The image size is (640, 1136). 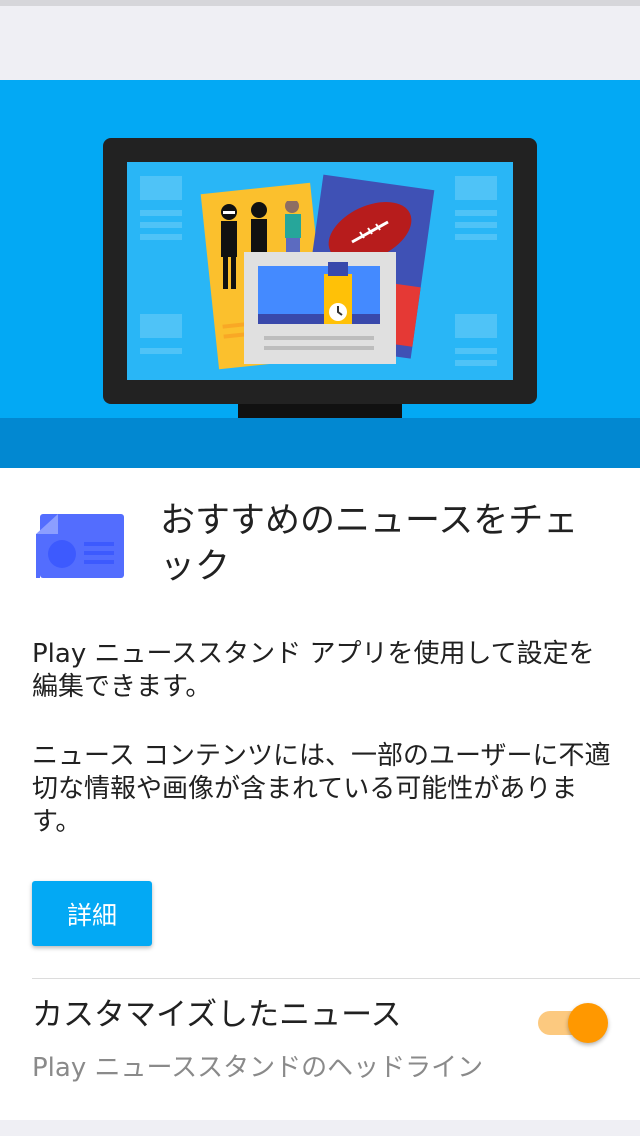 I want to click on newsstand-icon, so click(x=80, y=546).